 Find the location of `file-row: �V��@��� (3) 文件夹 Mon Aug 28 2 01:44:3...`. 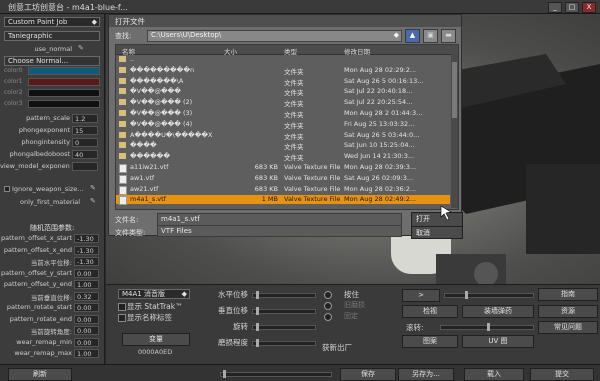

file-row: �V��@��� (3) 文件夹 Mon Aug 28 2 01:44:3... is located at coordinates (283, 114).